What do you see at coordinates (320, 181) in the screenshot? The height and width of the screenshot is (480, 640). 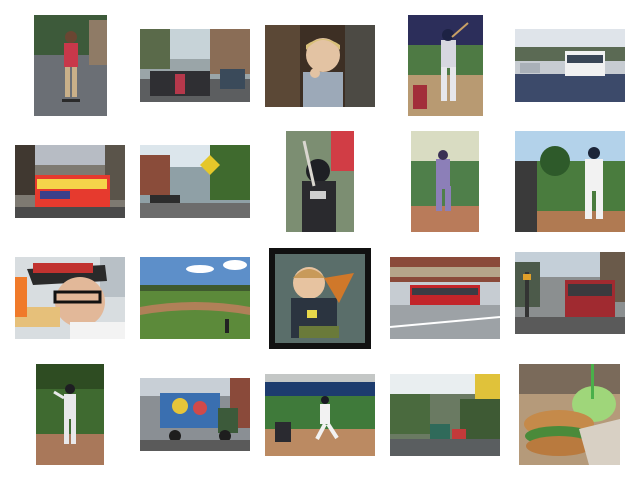 I see `photo-young-batter` at bounding box center [320, 181].